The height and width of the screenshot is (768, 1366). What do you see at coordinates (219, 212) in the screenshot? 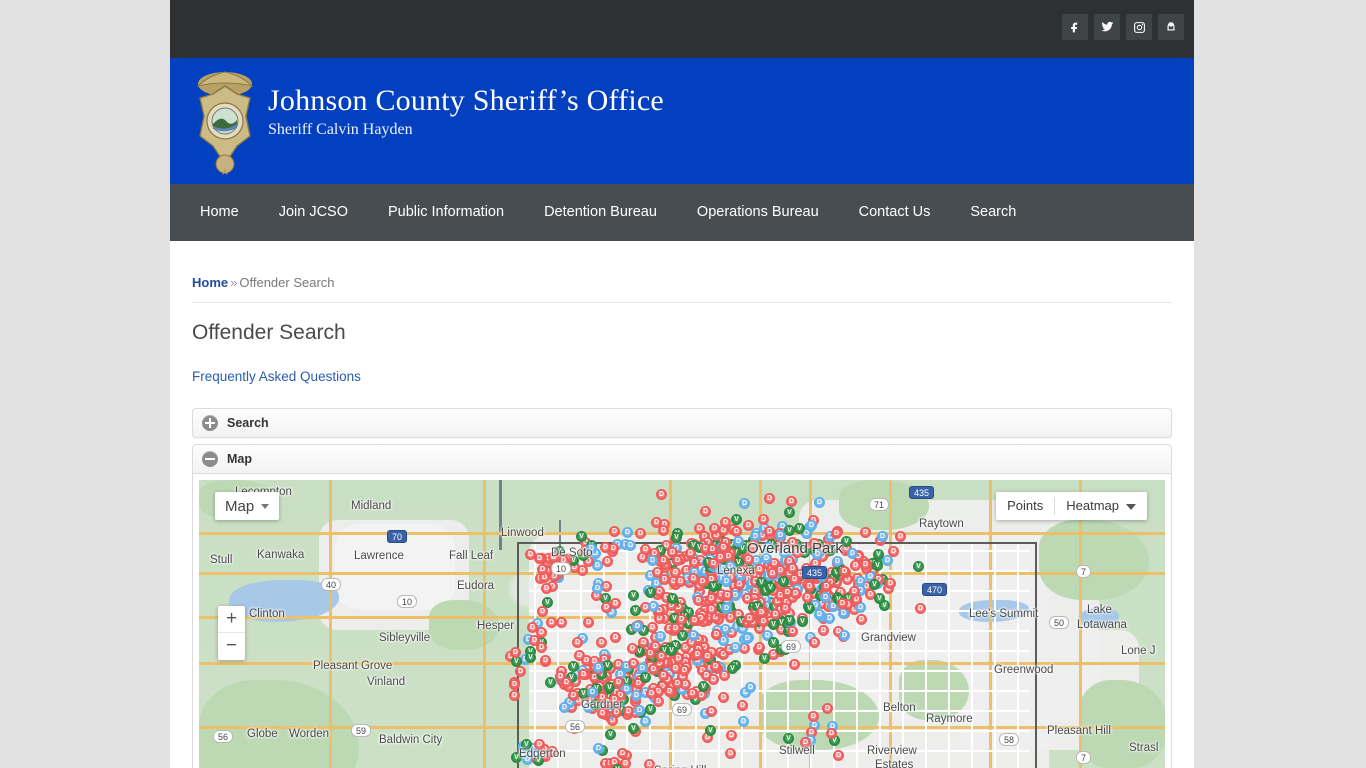
I see `nav-item-home: Home` at bounding box center [219, 212].